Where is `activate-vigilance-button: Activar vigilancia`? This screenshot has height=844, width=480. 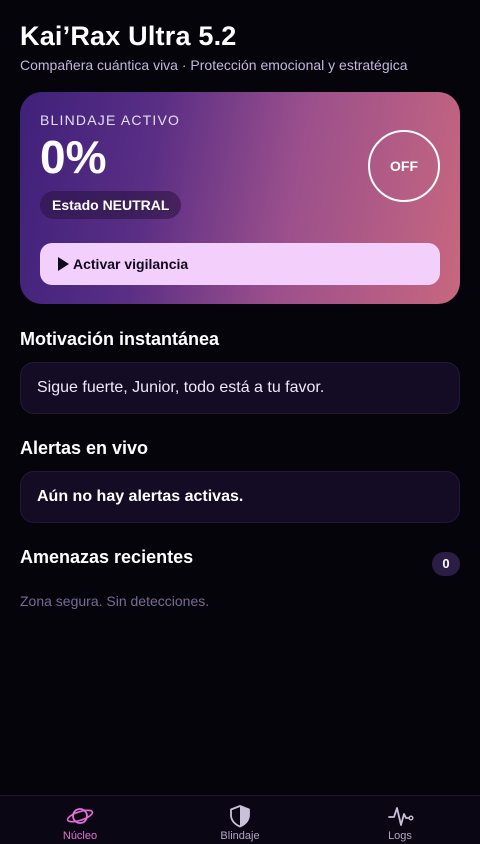 activate-vigilance-button: Activar vigilancia is located at coordinates (240, 264).